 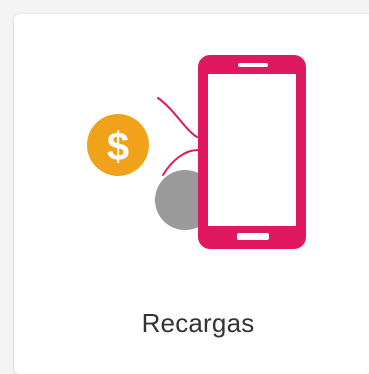 I want to click on tile-label: Recargas, so click(x=198, y=323).